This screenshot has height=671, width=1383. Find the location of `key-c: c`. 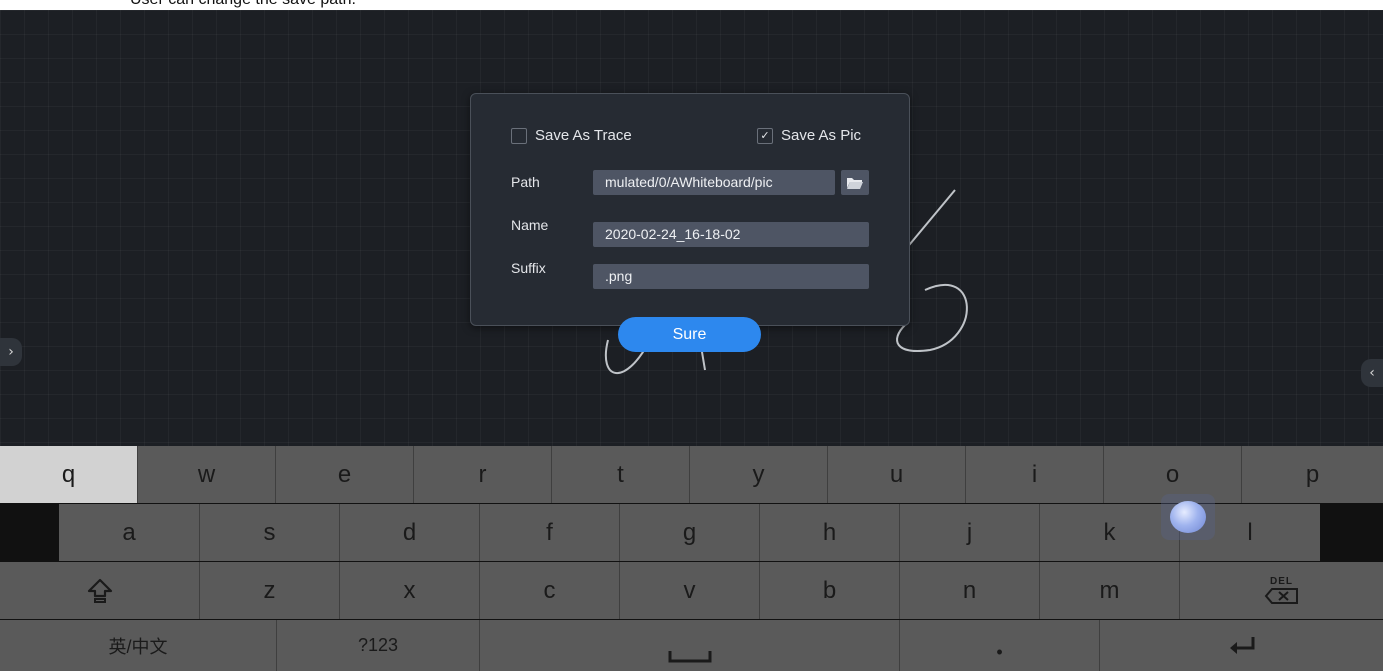

key-c: c is located at coordinates (550, 590).